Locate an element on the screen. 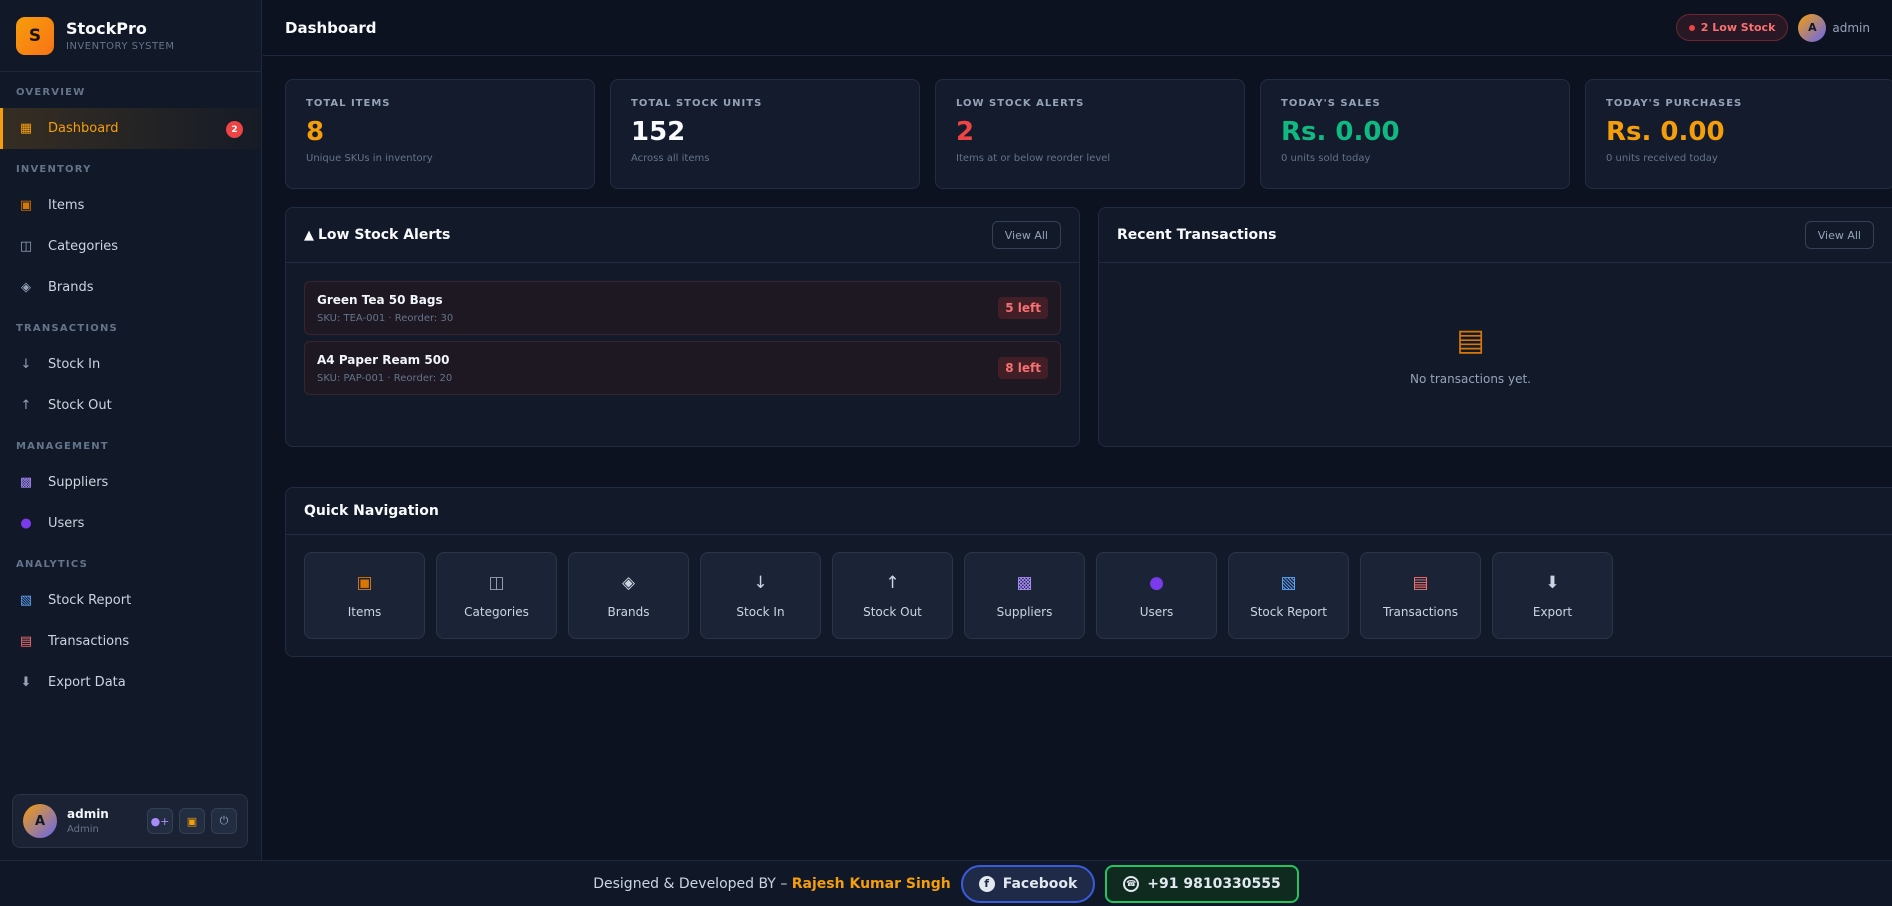 The image size is (1892, 906). sidebar-item-label: Suppliers is located at coordinates (78, 482).